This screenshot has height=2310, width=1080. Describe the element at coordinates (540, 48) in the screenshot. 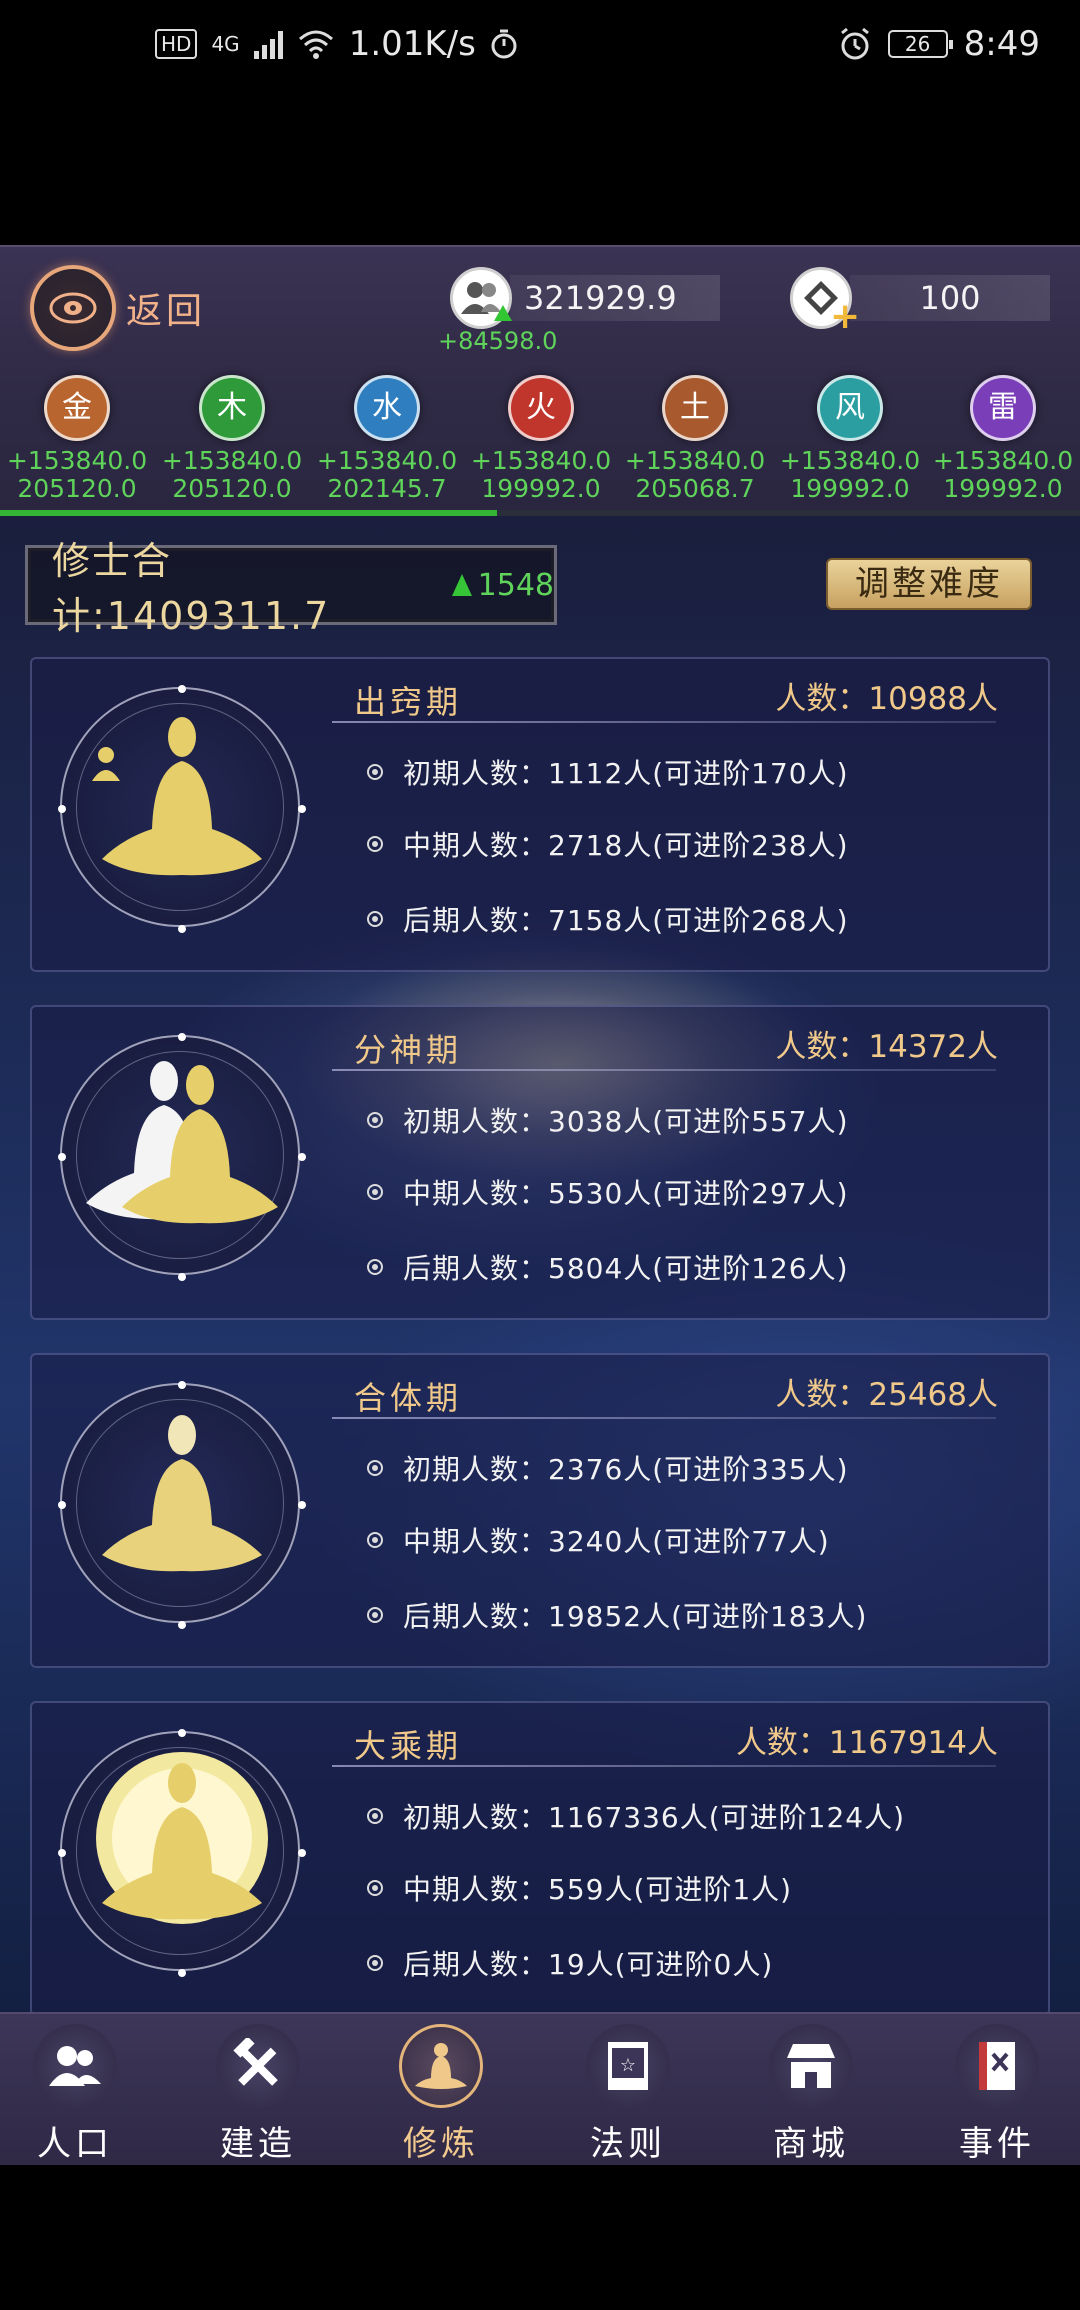

I see `status-bar: HD 4G 1.01K/s 26 8:49` at that location.